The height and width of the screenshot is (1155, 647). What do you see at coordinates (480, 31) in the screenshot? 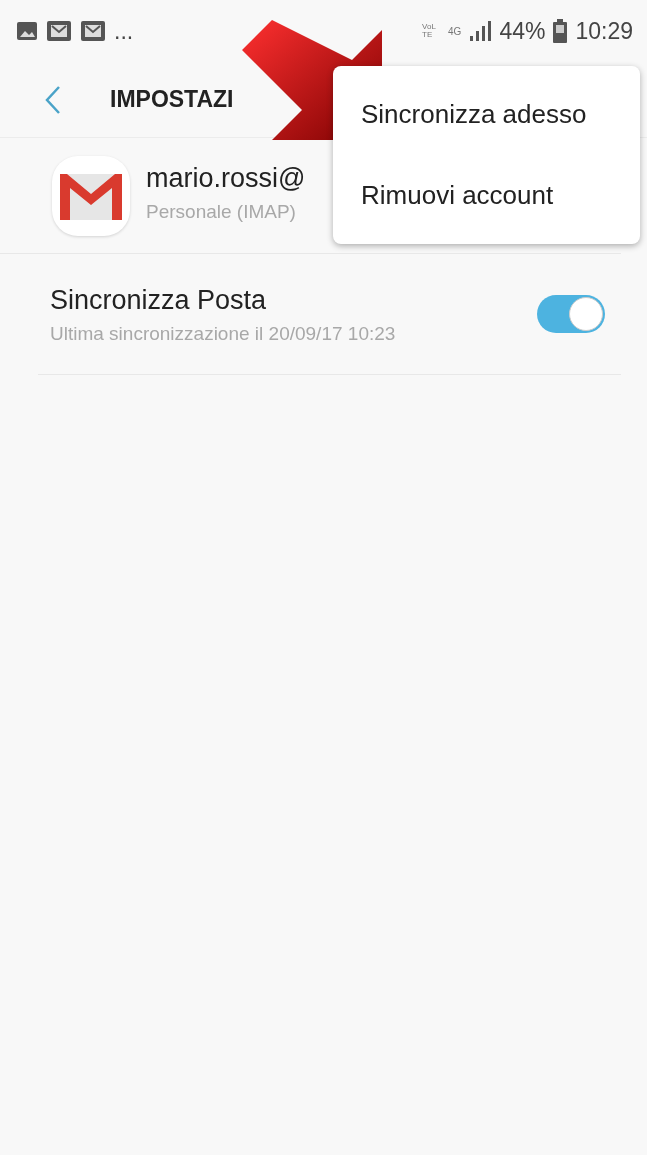
I see `signal-icon` at bounding box center [480, 31].